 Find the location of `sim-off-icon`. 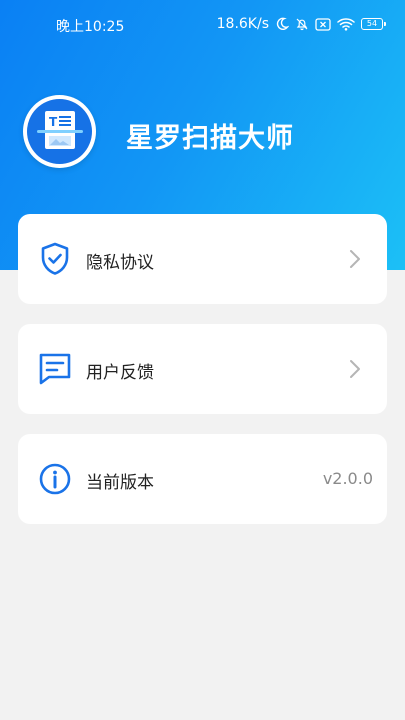

sim-off-icon is located at coordinates (323, 24).